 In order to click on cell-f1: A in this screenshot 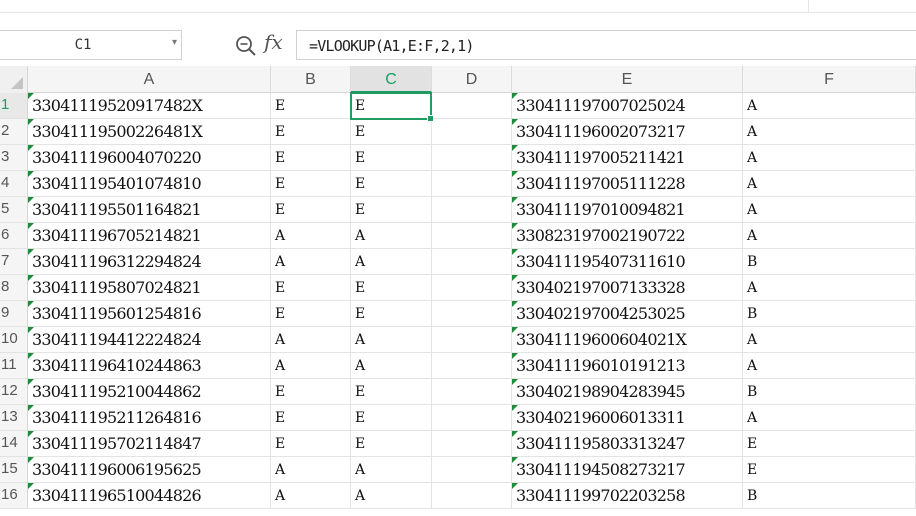, I will do `click(829, 106)`.